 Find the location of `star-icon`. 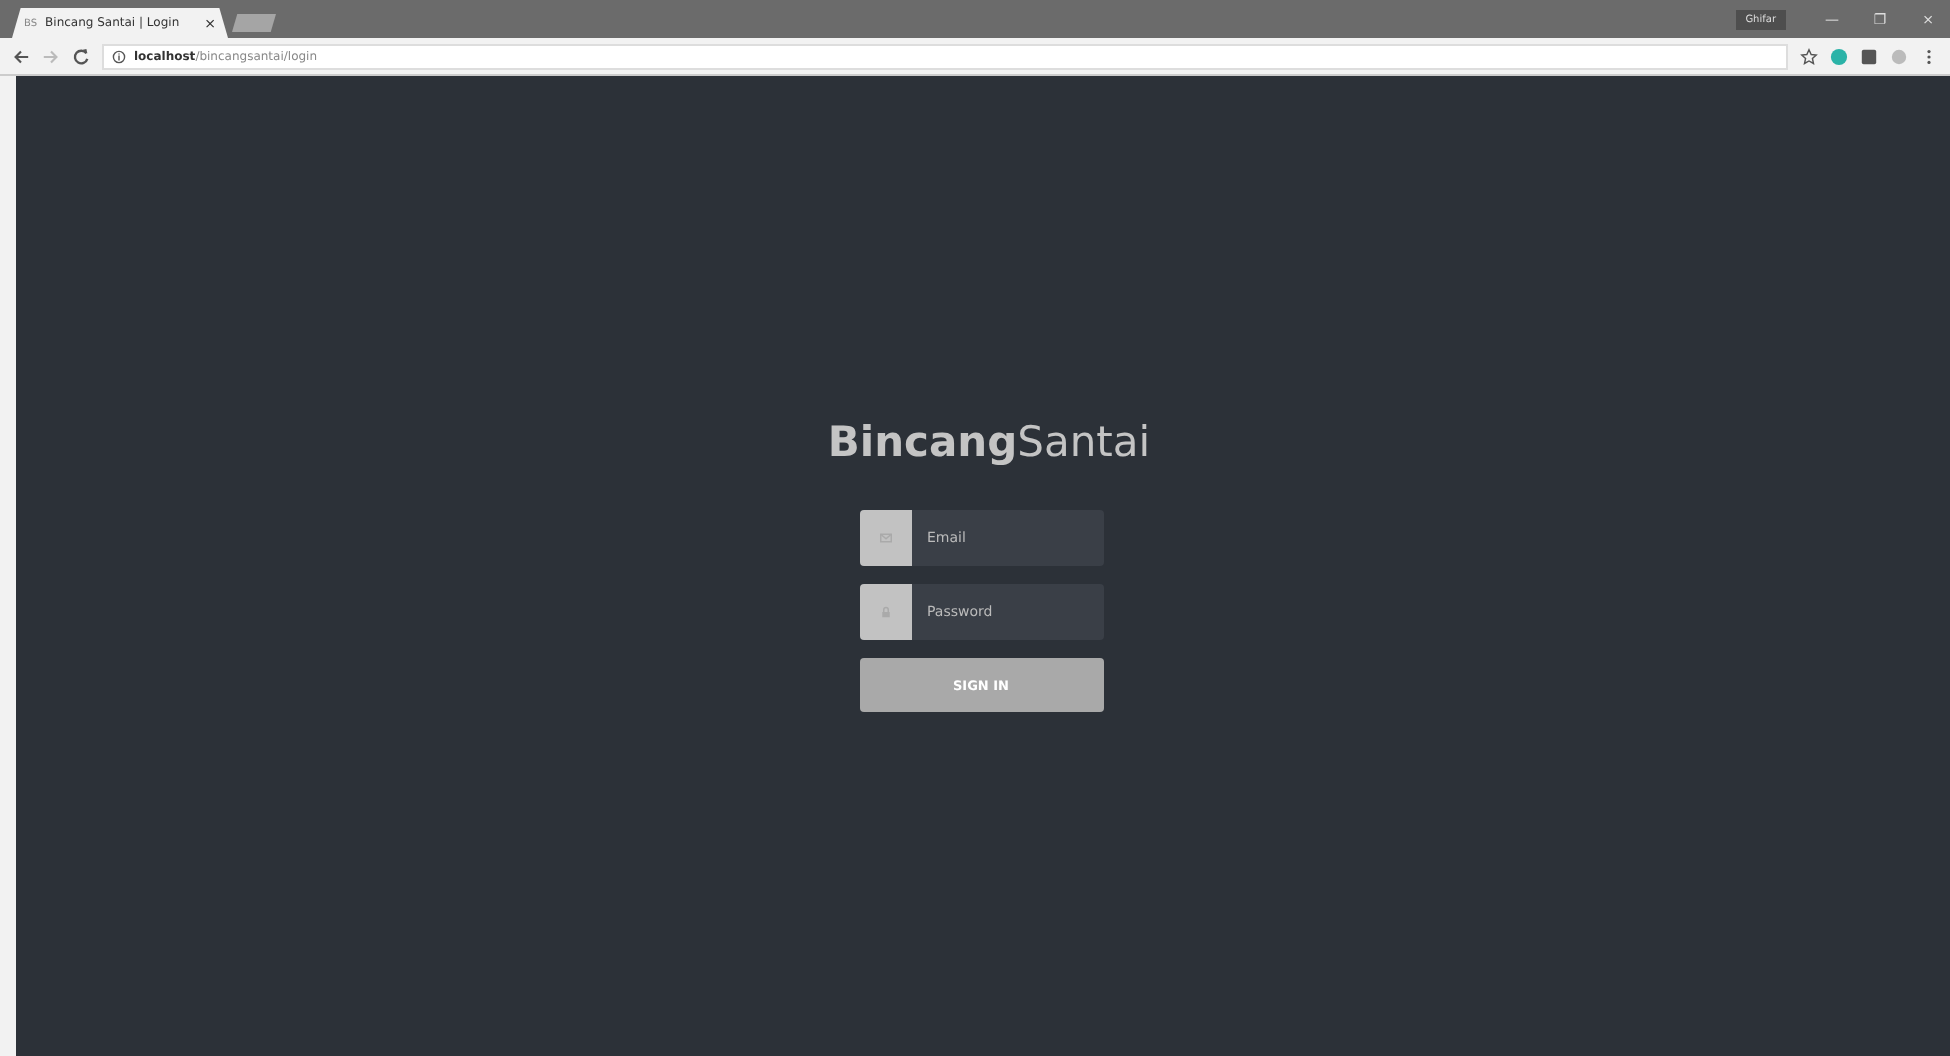

star-icon is located at coordinates (1809, 56).